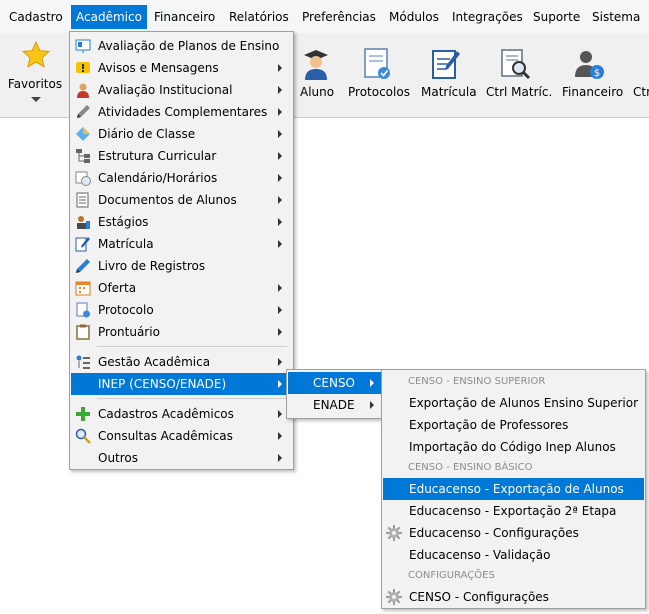 The height and width of the screenshot is (614, 649). Describe the element at coordinates (152, 266) in the screenshot. I see `menu-item-label: Livro de Registros` at that location.